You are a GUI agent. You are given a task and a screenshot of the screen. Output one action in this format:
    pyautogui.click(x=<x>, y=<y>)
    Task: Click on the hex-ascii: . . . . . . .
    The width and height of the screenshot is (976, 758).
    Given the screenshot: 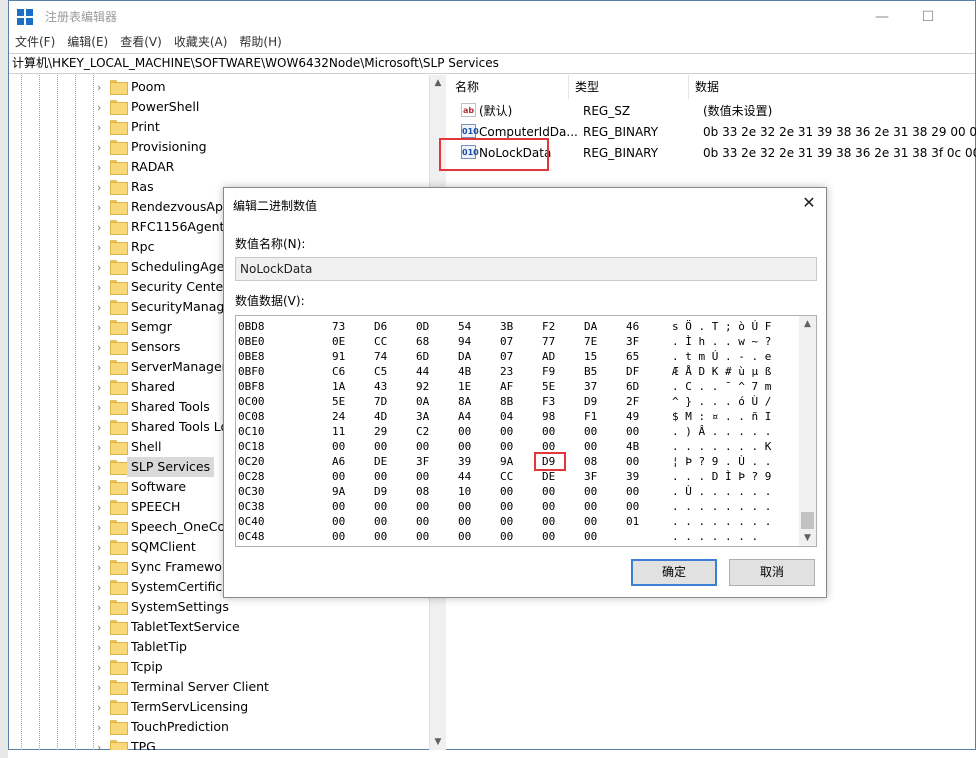 What is the action you would take?
    pyautogui.click(x=715, y=536)
    